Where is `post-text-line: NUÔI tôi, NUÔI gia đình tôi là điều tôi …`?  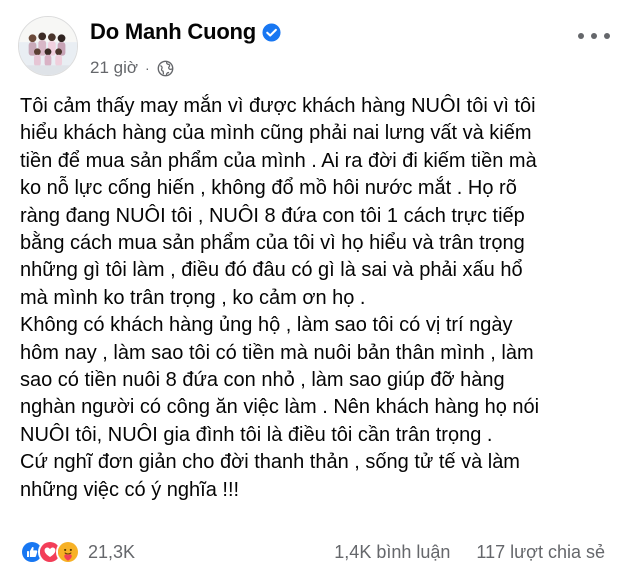 post-text-line: NUÔI tôi, NUÔI gia đình tôi là điều tôi … is located at coordinates (256, 434).